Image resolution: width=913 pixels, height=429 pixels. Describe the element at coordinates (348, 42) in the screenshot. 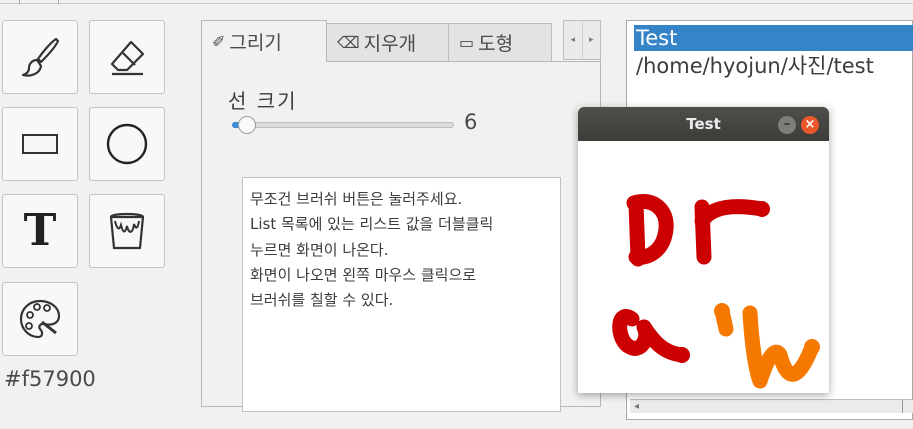

I see `eraser-icon: ⌫` at that location.